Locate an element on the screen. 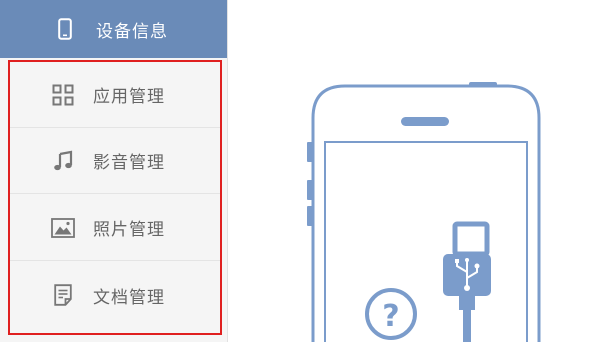 The height and width of the screenshot is (346, 600). sidebar-item-label: 照片管理 is located at coordinates (129, 230).